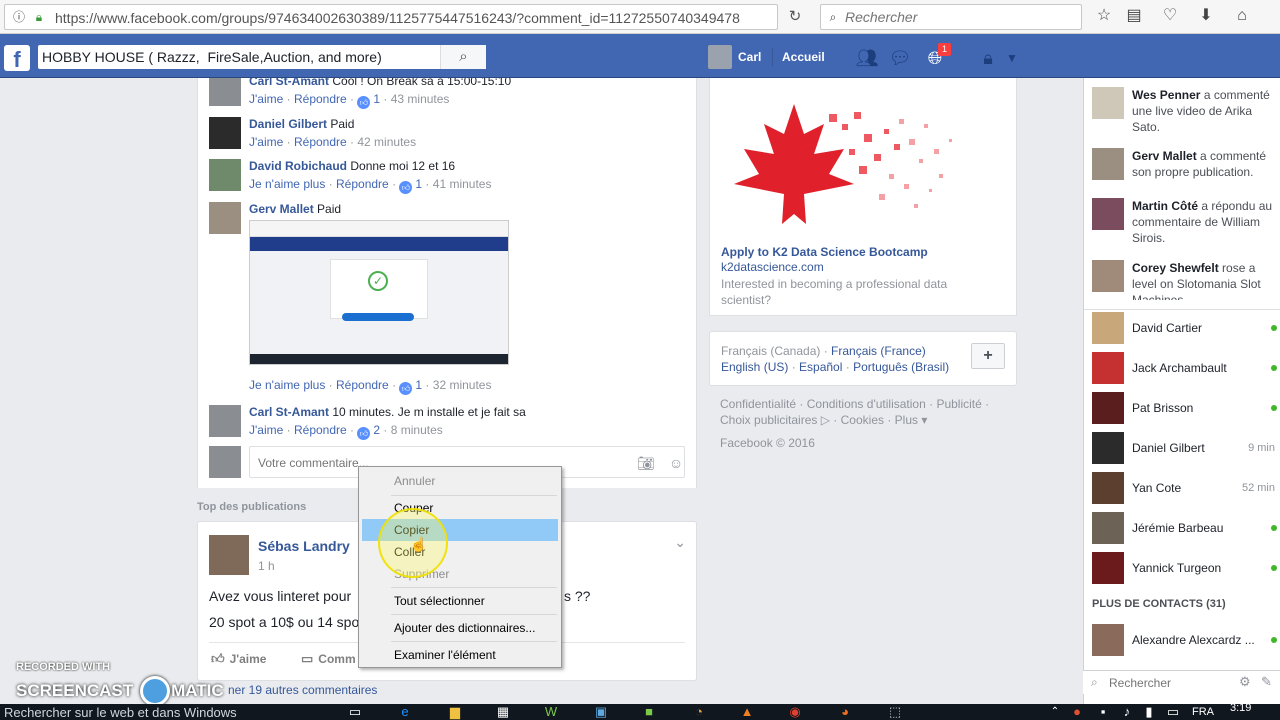  Describe the element at coordinates (266, 566) in the screenshot. I see `post-timestamp: 1 h` at that location.